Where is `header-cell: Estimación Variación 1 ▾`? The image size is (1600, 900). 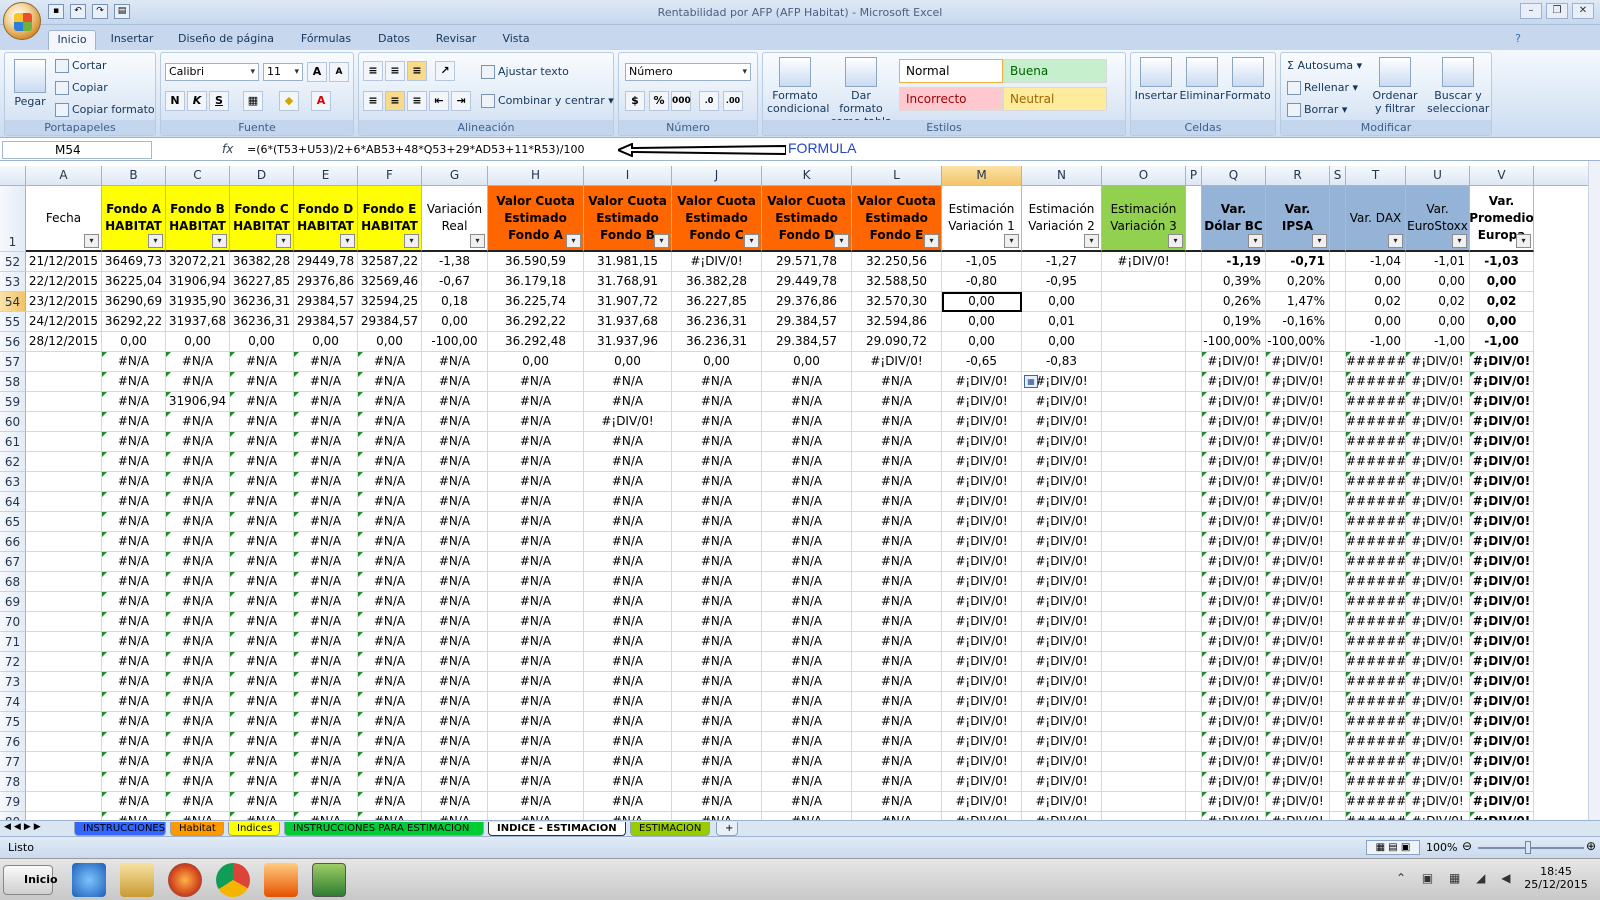 header-cell: Estimación Variación 1 ▾ is located at coordinates (982, 219).